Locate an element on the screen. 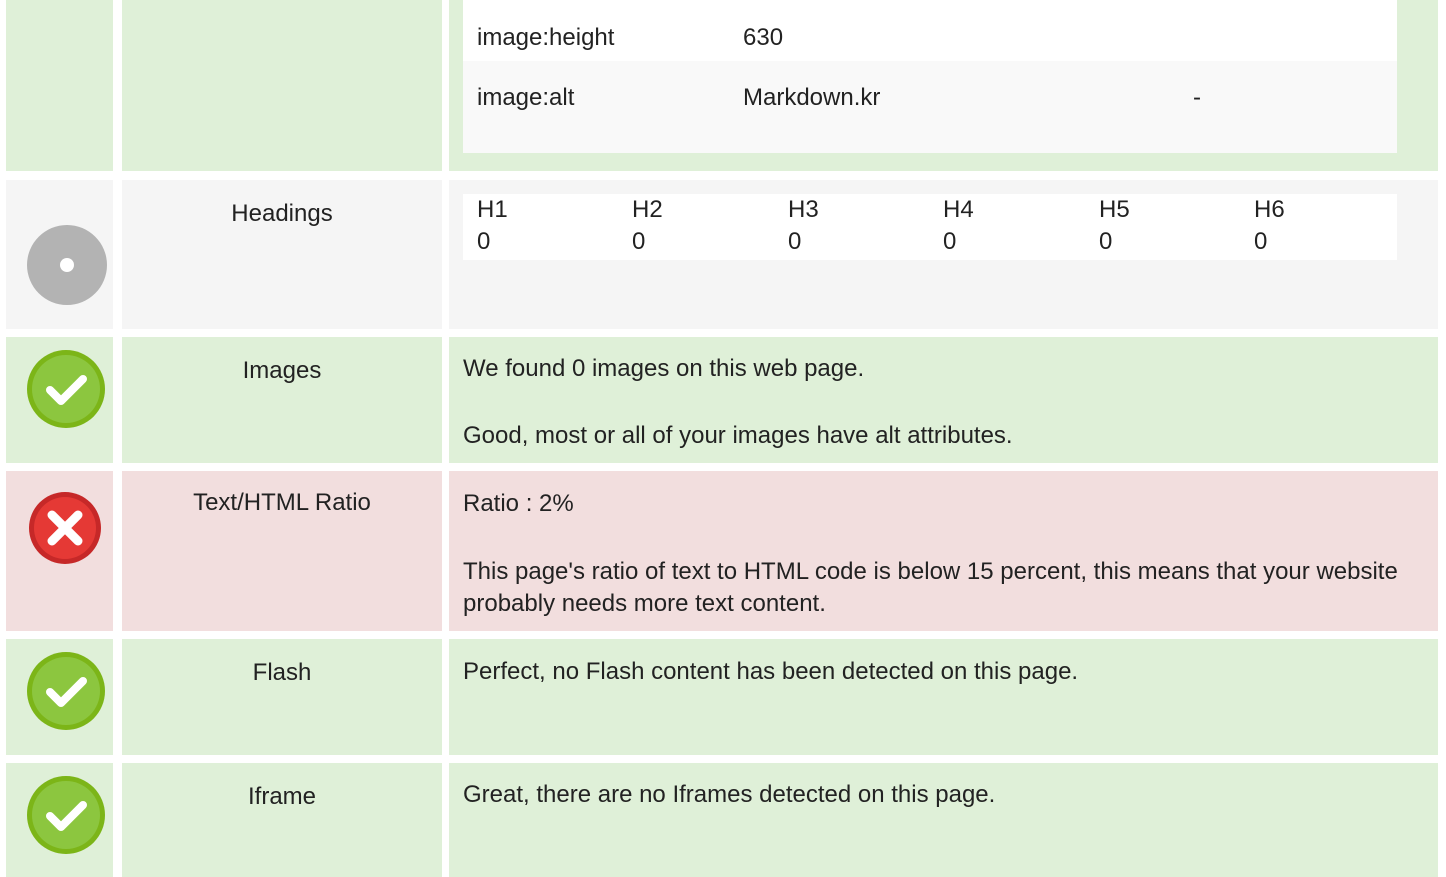 The image size is (1446, 877). heading-col-h3: H3 0 is located at coordinates (863, 226).